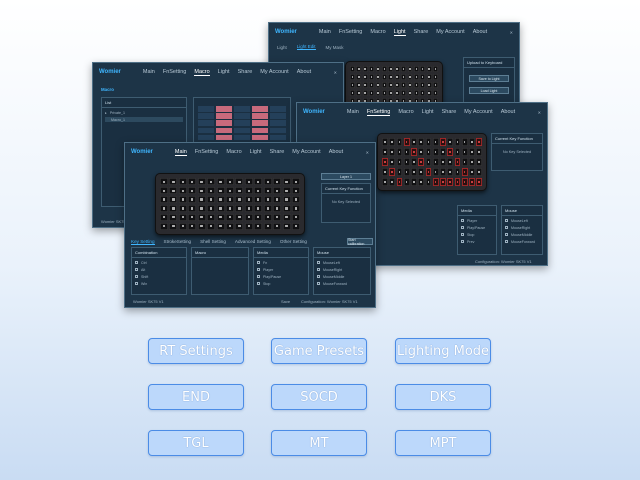  I want to click on nav-main: Main, so click(180, 152).